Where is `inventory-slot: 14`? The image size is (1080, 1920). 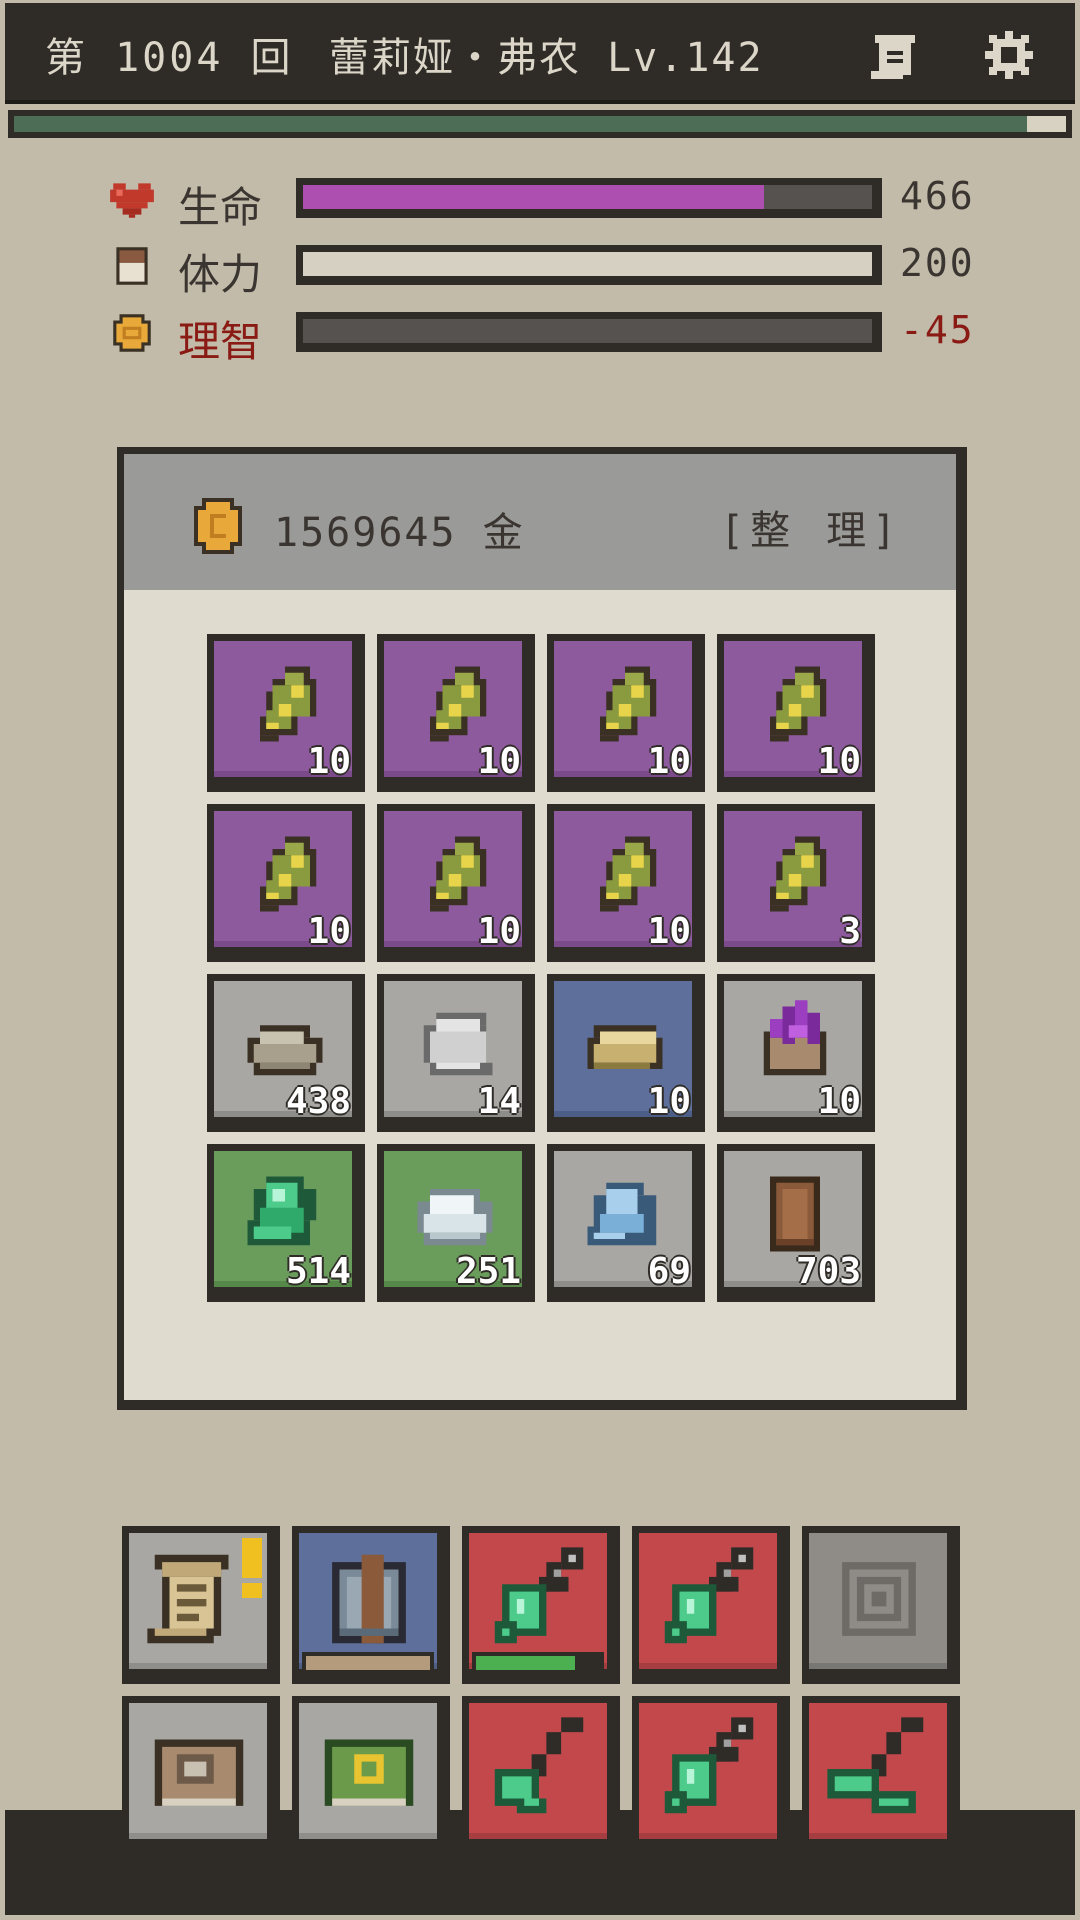 inventory-slot: 14 is located at coordinates (456, 1053).